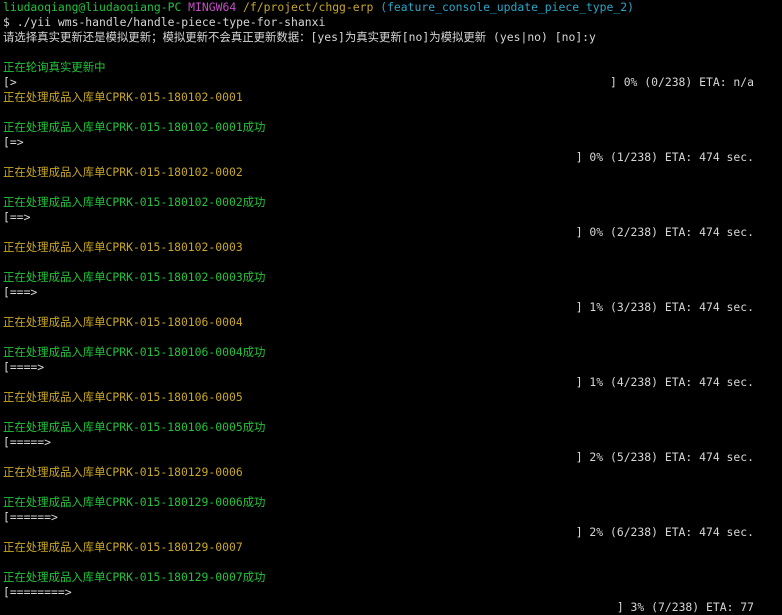 This screenshot has height=615, width=782. What do you see at coordinates (30, 517) in the screenshot?
I see `progress-bar: [======>` at bounding box center [30, 517].